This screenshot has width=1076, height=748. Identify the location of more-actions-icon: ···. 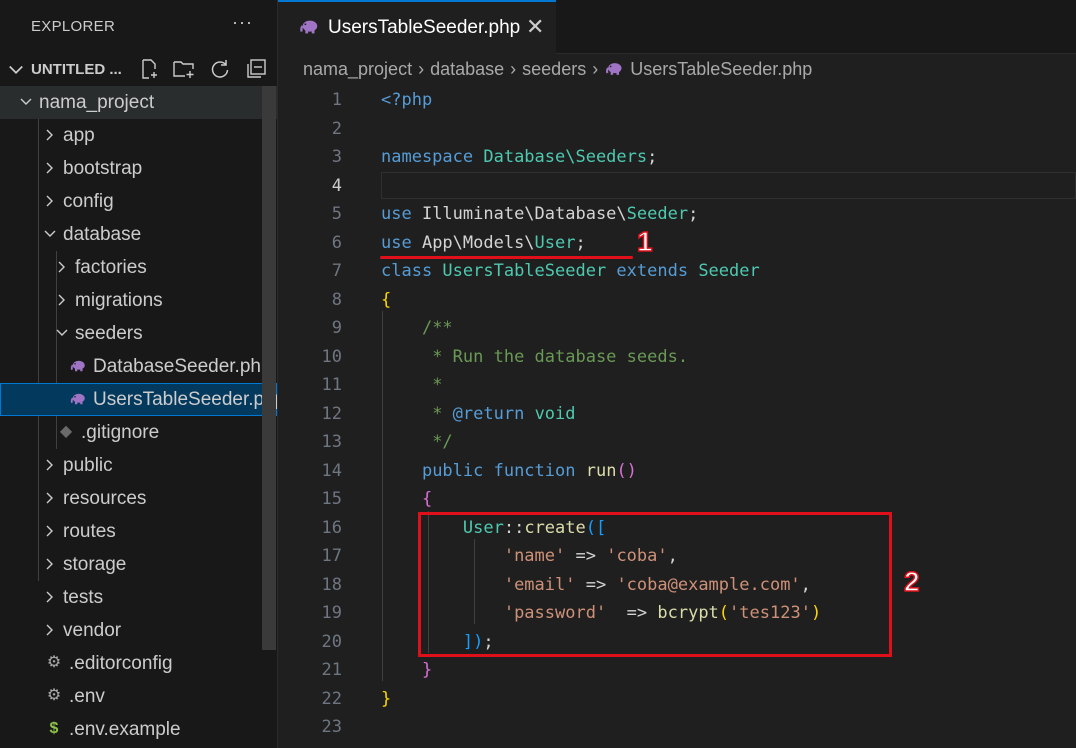
(242, 22).